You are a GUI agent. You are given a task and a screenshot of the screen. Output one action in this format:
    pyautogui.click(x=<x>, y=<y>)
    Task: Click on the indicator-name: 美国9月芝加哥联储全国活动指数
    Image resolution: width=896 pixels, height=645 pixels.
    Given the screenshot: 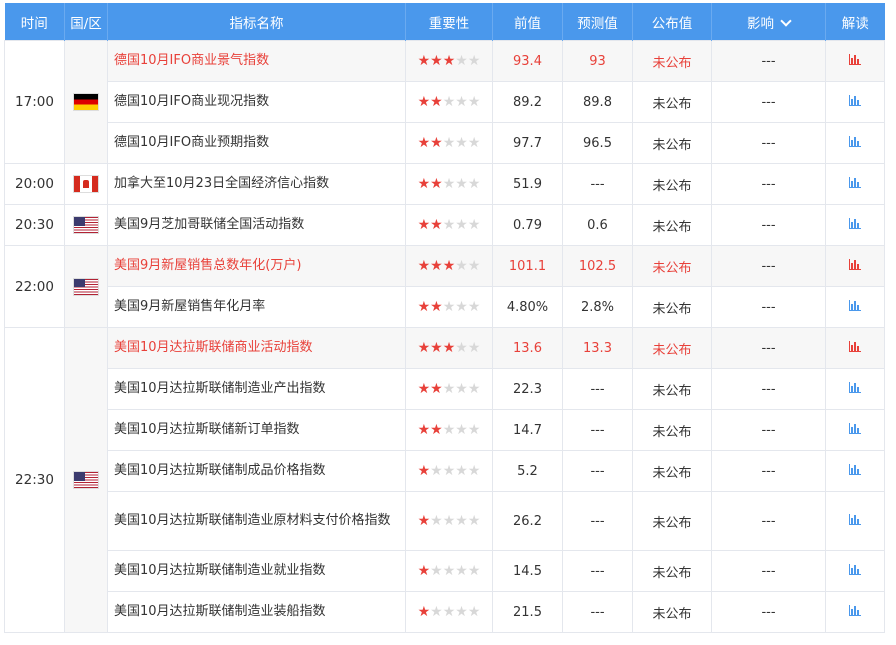 What is the action you would take?
    pyautogui.click(x=256, y=225)
    